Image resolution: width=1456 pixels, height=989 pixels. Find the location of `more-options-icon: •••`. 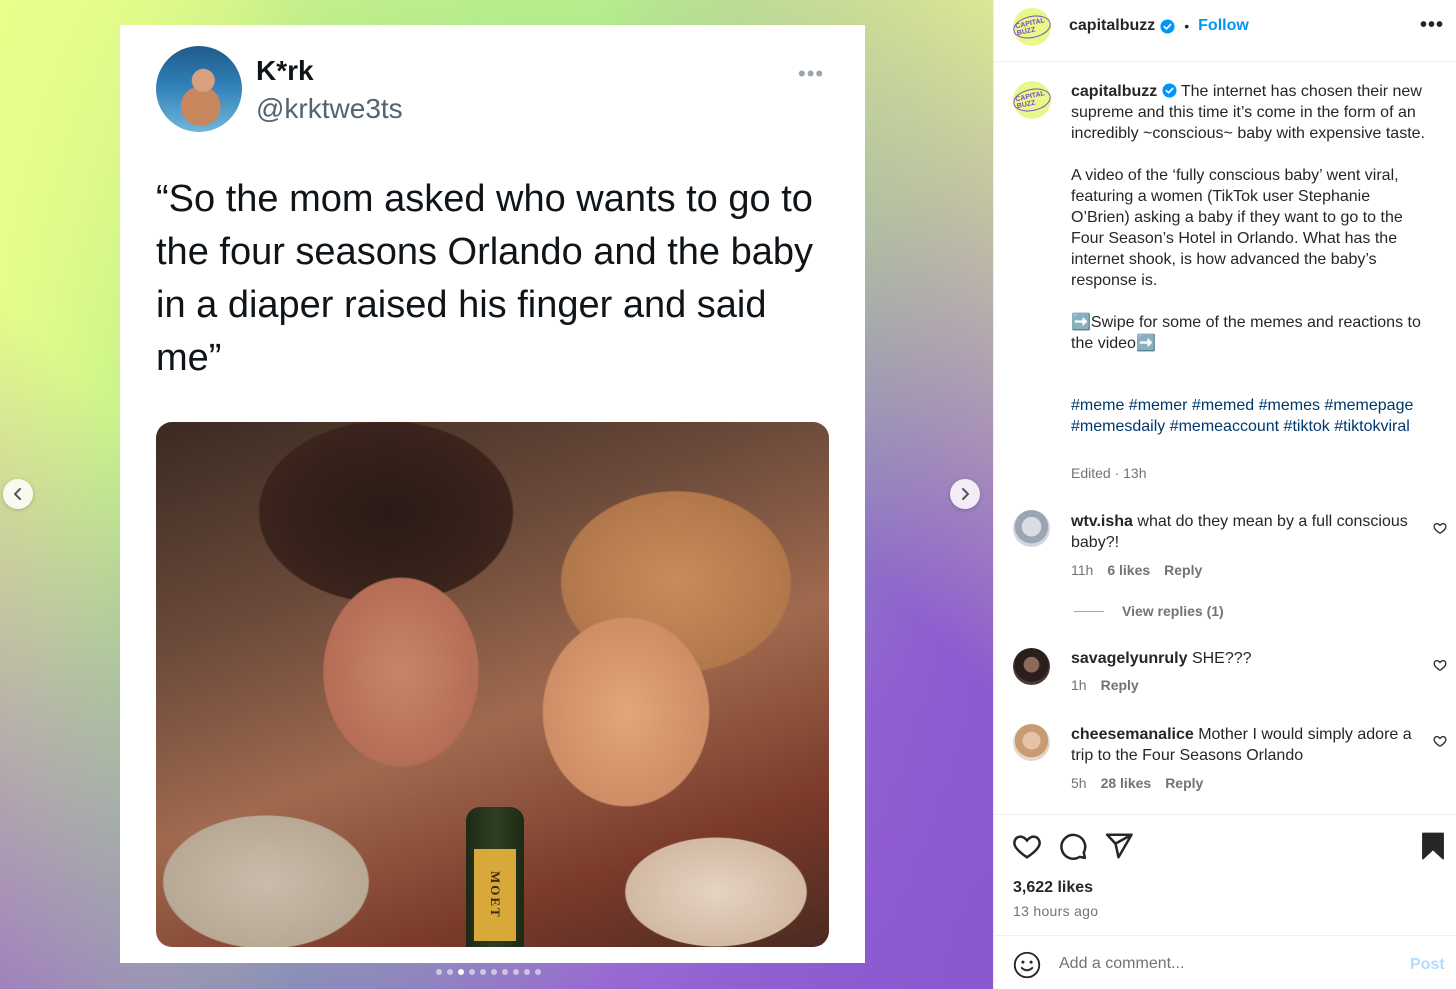

more-options-icon: ••• is located at coordinates (1432, 25).